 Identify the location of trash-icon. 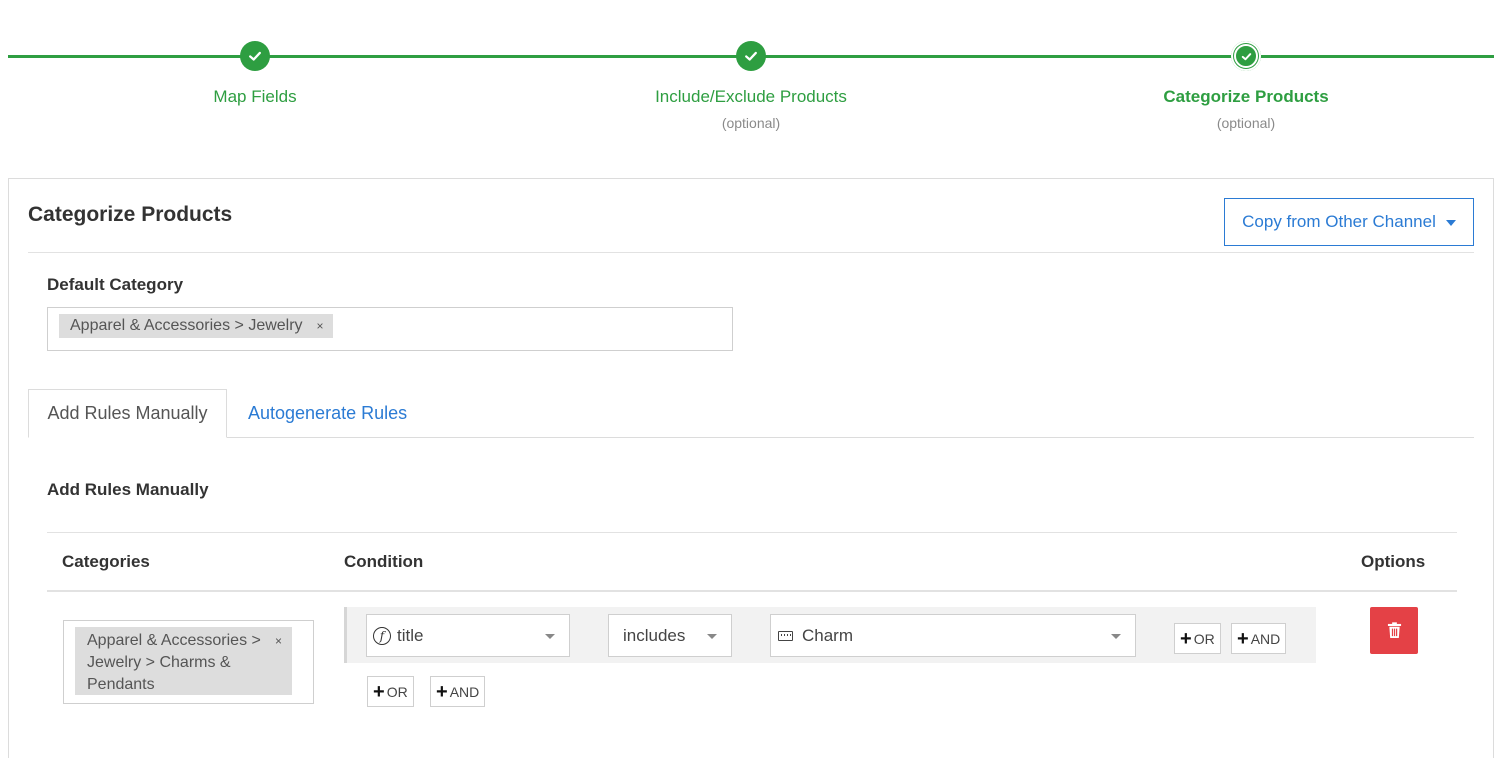
(1394, 630).